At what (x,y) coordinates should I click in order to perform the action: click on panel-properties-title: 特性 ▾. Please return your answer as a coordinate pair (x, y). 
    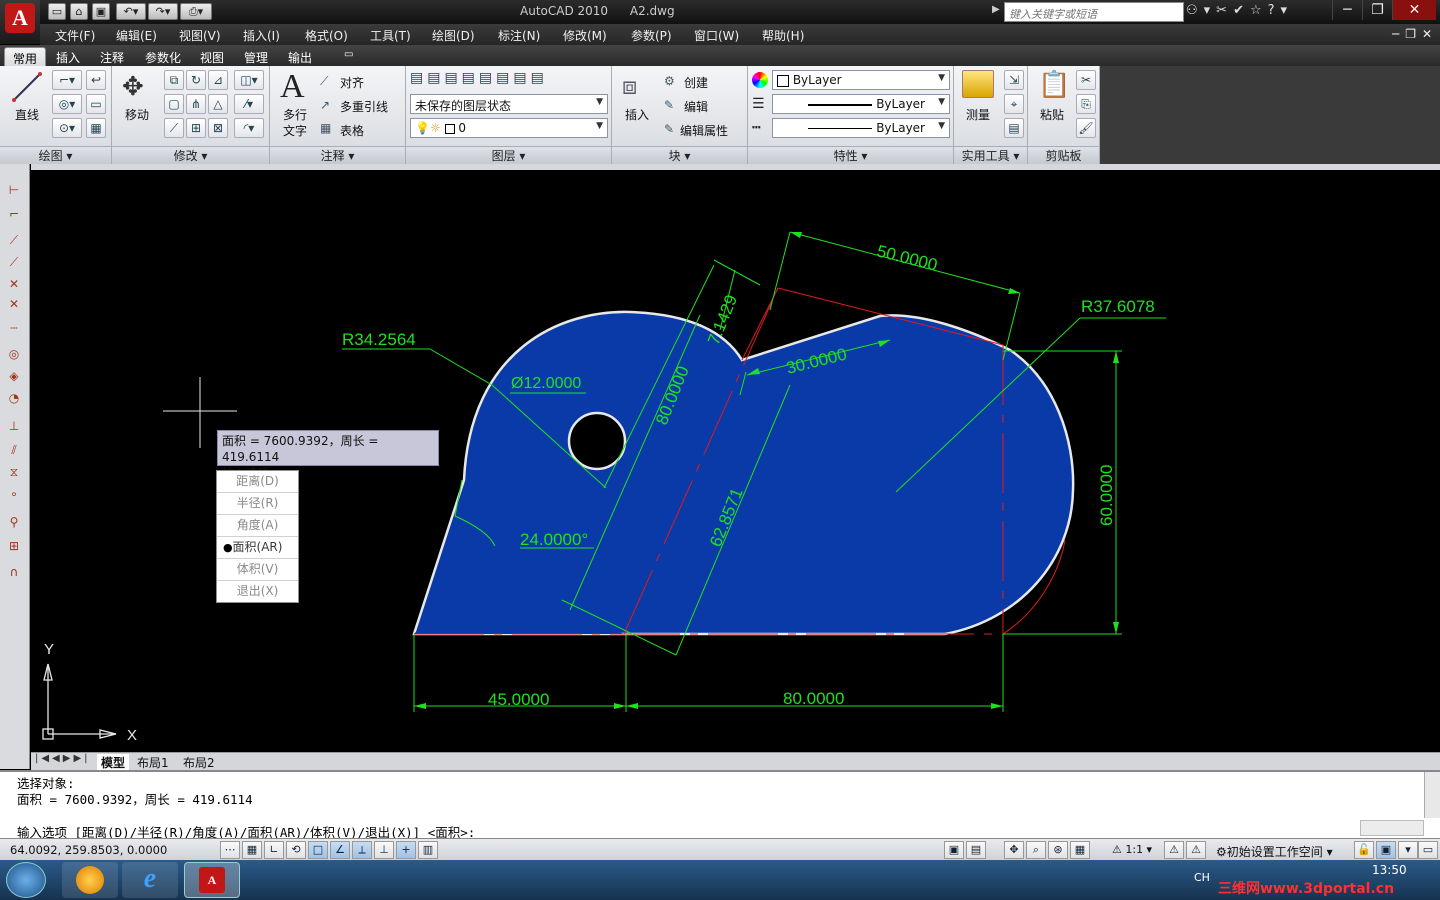
    Looking at the image, I should click on (850, 155).